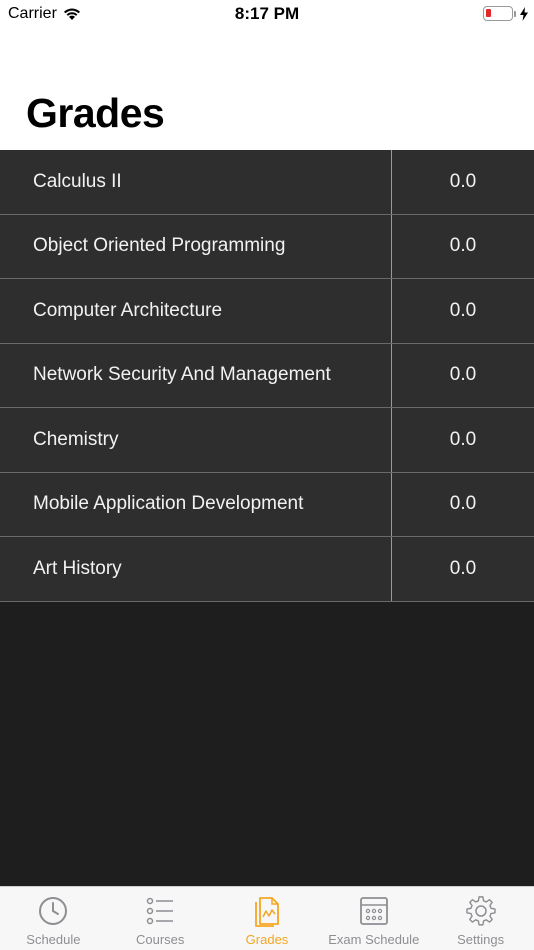  I want to click on table-row: Network Security And Management 0.0, so click(267, 375).